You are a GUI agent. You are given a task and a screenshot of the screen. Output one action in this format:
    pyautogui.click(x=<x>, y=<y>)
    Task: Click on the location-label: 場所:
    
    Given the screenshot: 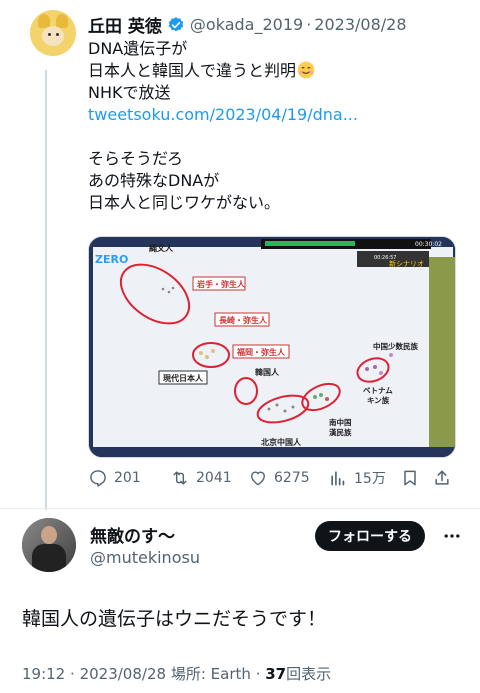 What is the action you would take?
    pyautogui.click(x=188, y=674)
    